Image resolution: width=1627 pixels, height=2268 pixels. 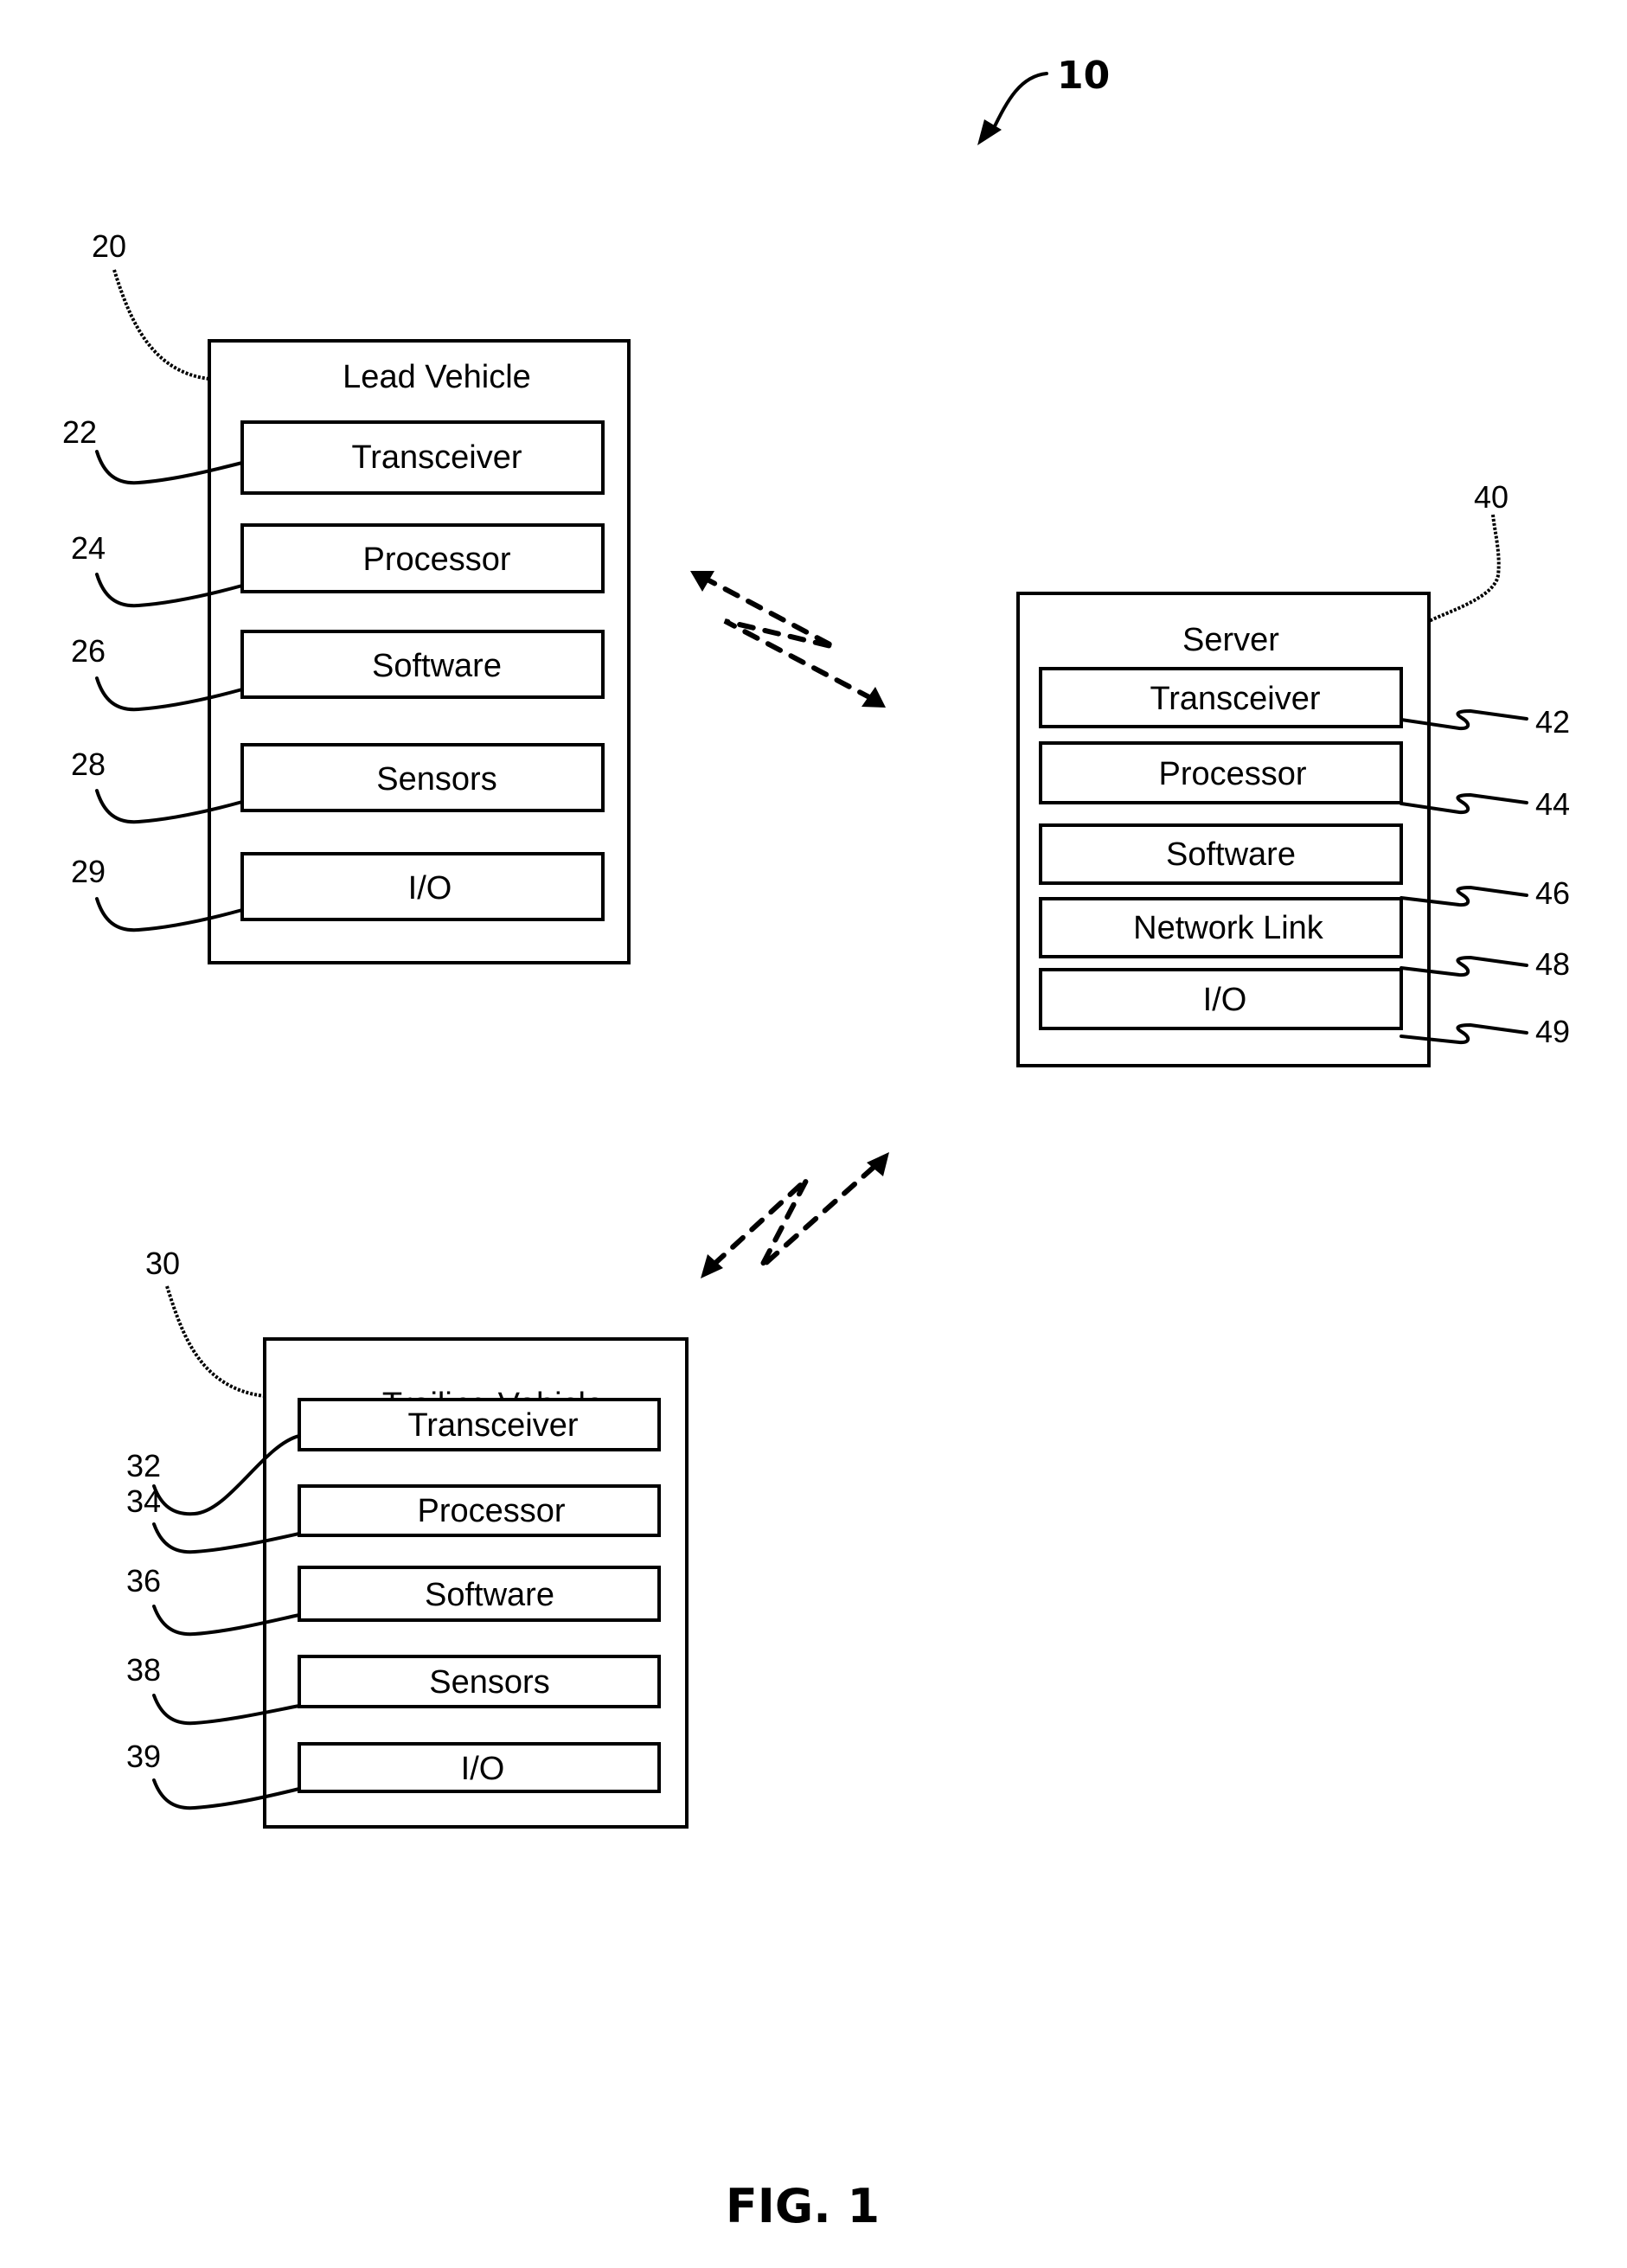 What do you see at coordinates (143, 1501) in the screenshot?
I see `component-ref: 34` at bounding box center [143, 1501].